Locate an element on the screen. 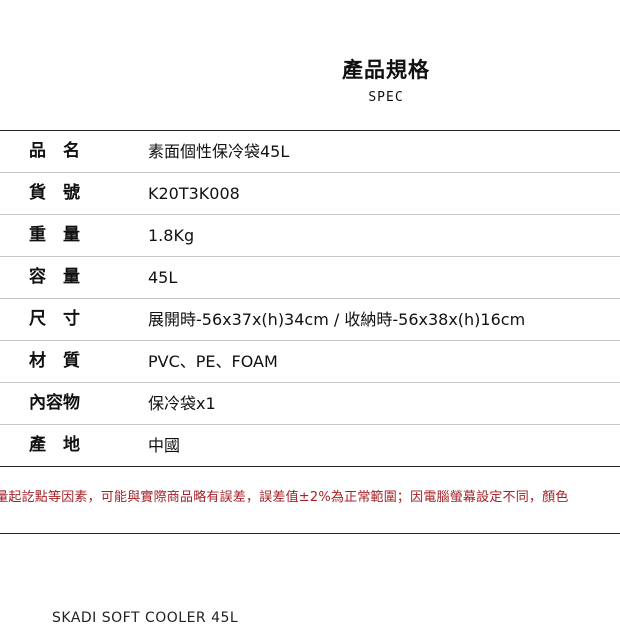 Image resolution: width=620 pixels, height=626 pixels. spec-row-name: 品 名 素面個性保冷袋45L is located at coordinates (310, 152).